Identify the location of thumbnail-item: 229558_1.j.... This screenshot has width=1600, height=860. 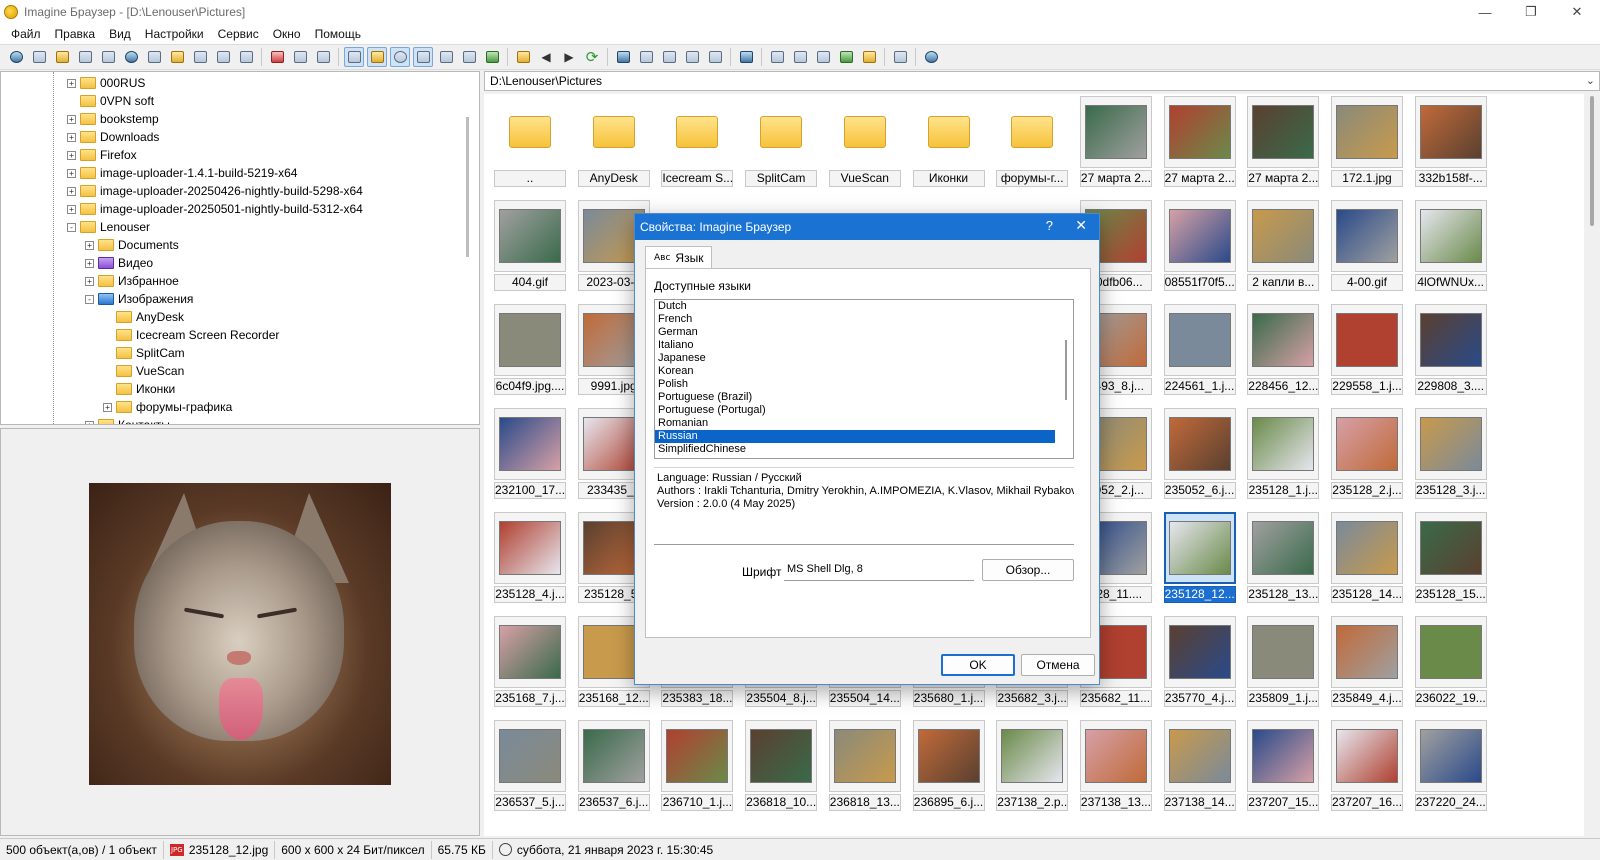
(1367, 350).